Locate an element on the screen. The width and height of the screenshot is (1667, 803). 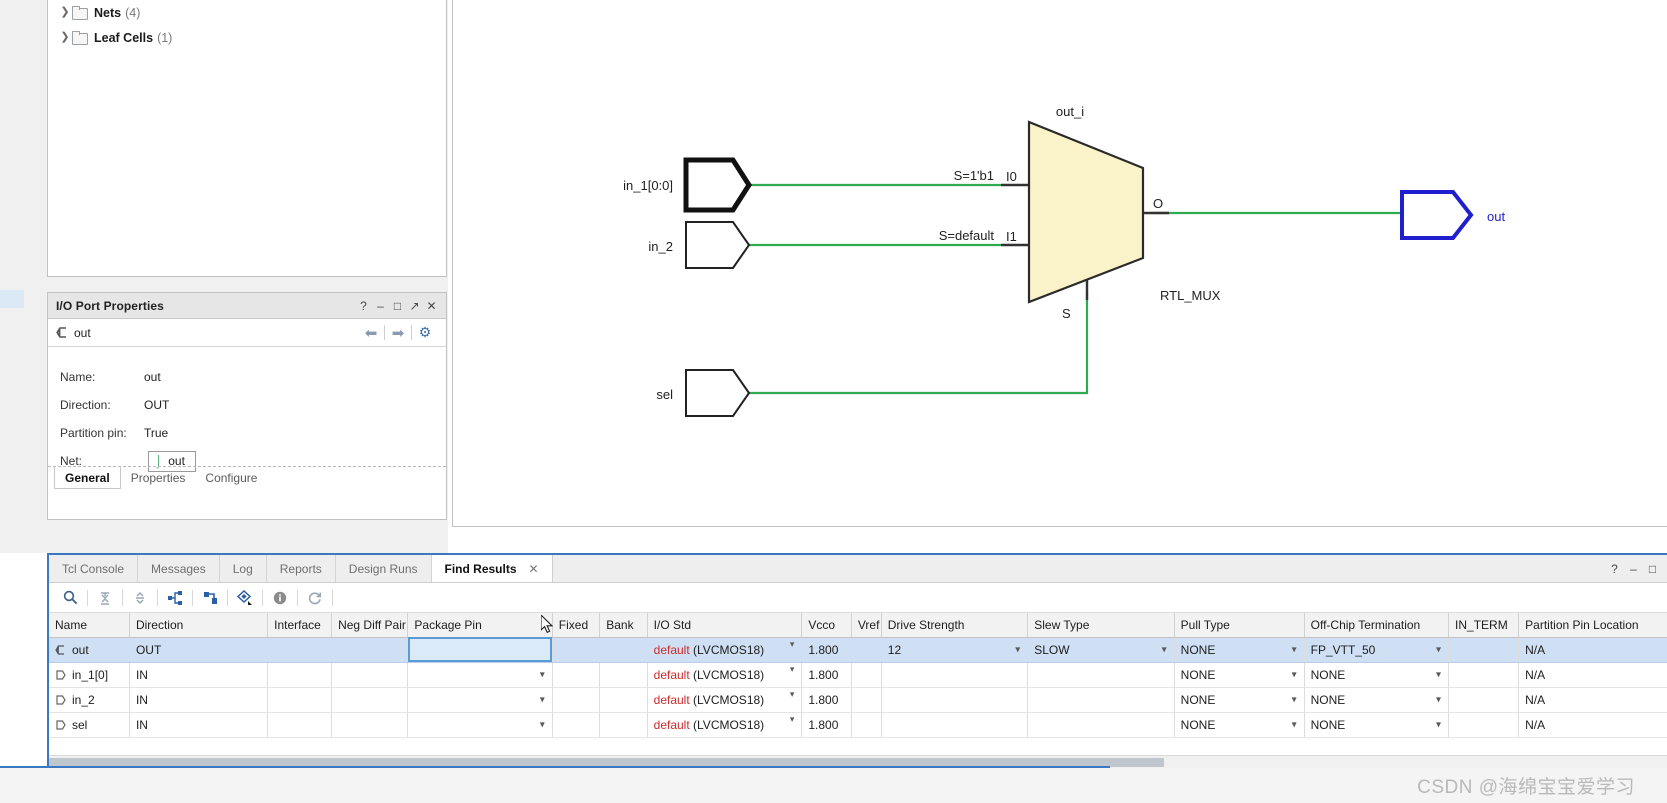
port-symbol-out is located at coordinates (1437, 215).